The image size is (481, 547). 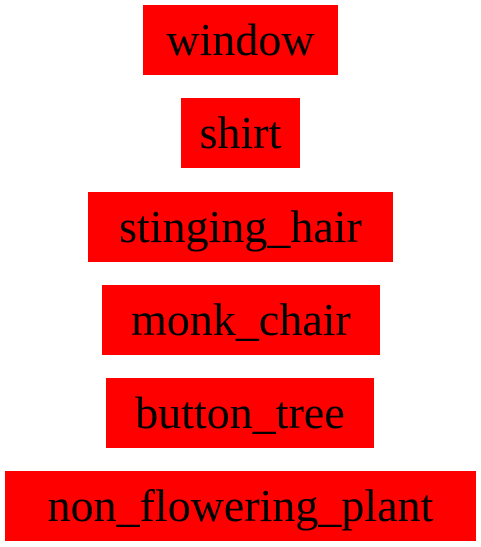 What do you see at coordinates (240, 413) in the screenshot?
I see `label-button-tree: button_tree` at bounding box center [240, 413].